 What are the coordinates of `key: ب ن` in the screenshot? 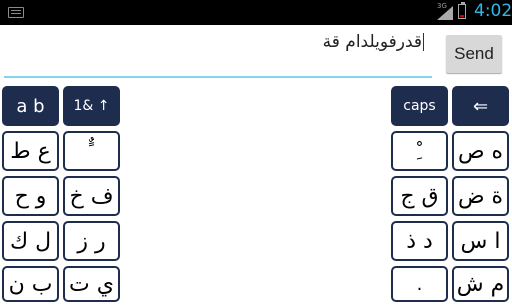 It's located at (30, 284).